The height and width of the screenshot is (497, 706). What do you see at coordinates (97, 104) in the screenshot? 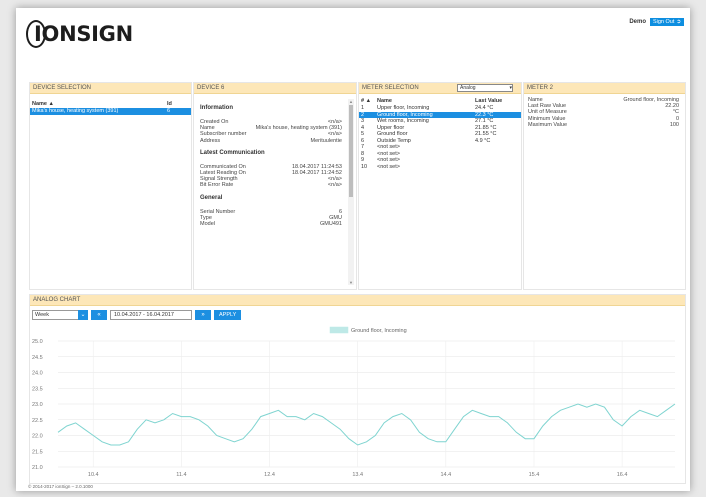
I see `column-header-name: Name ▲` at bounding box center [97, 104].